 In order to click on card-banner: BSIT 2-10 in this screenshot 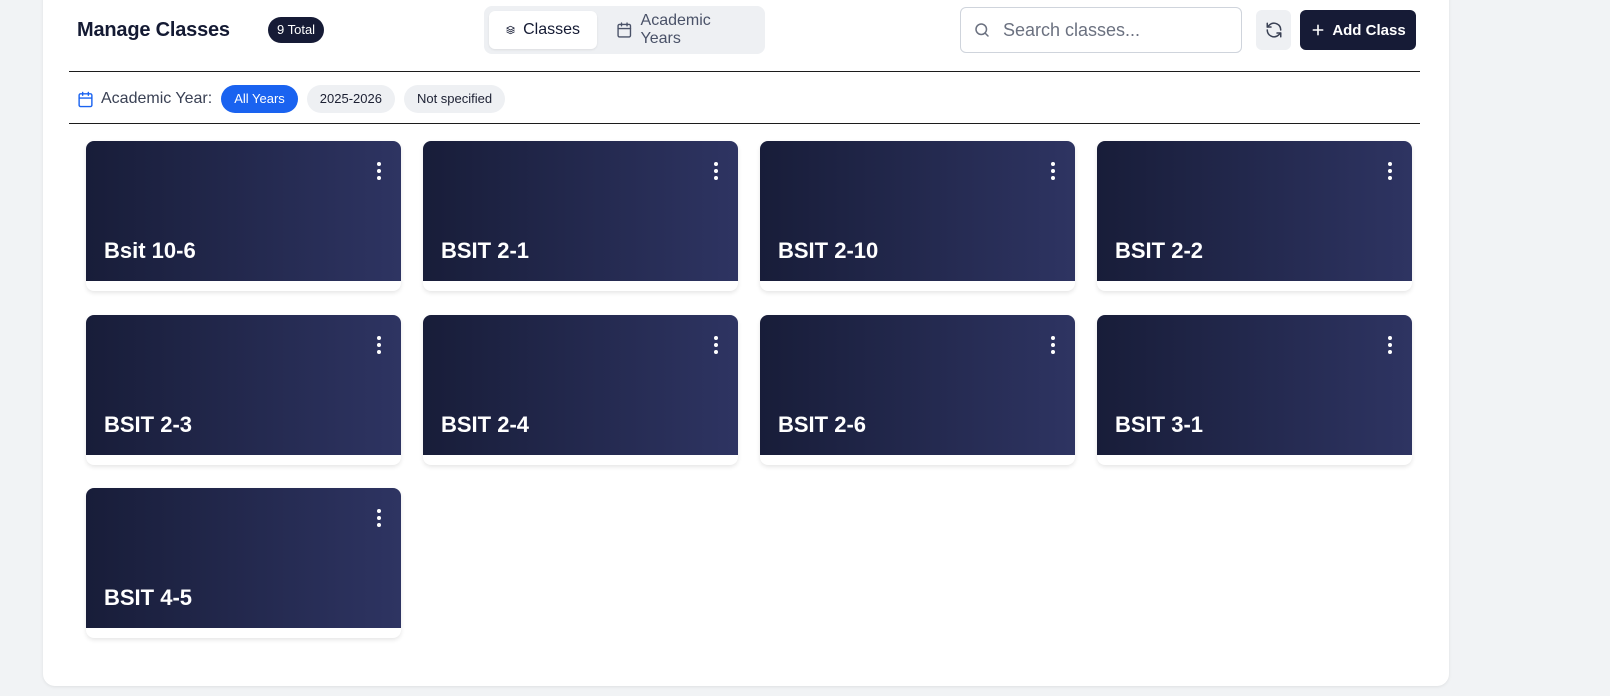, I will do `click(917, 211)`.